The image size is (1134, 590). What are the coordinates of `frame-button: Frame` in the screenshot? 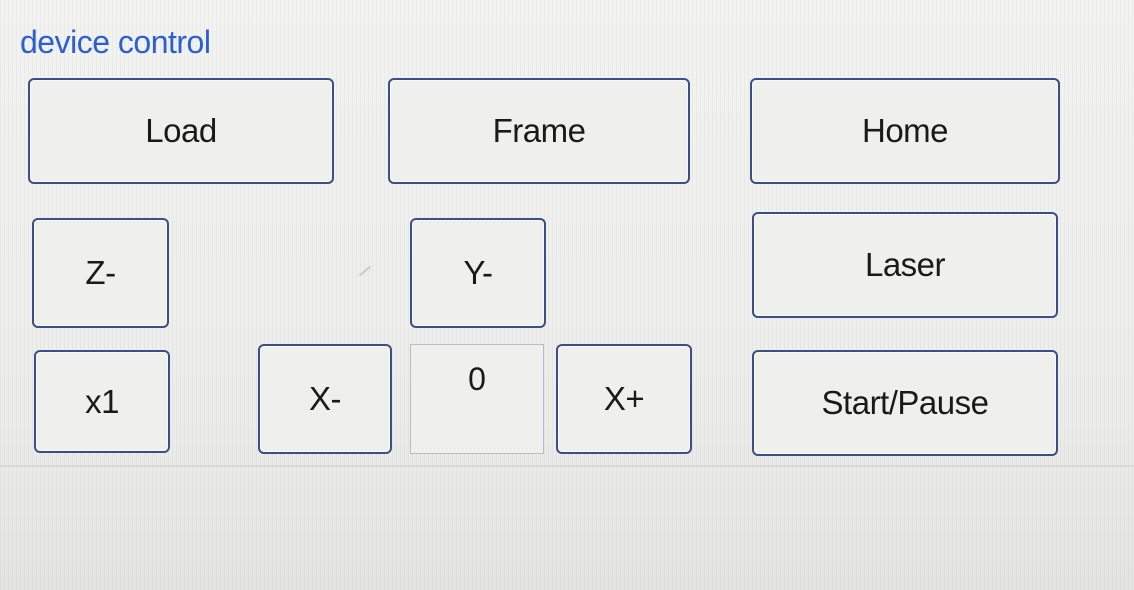 It's located at (539, 131).